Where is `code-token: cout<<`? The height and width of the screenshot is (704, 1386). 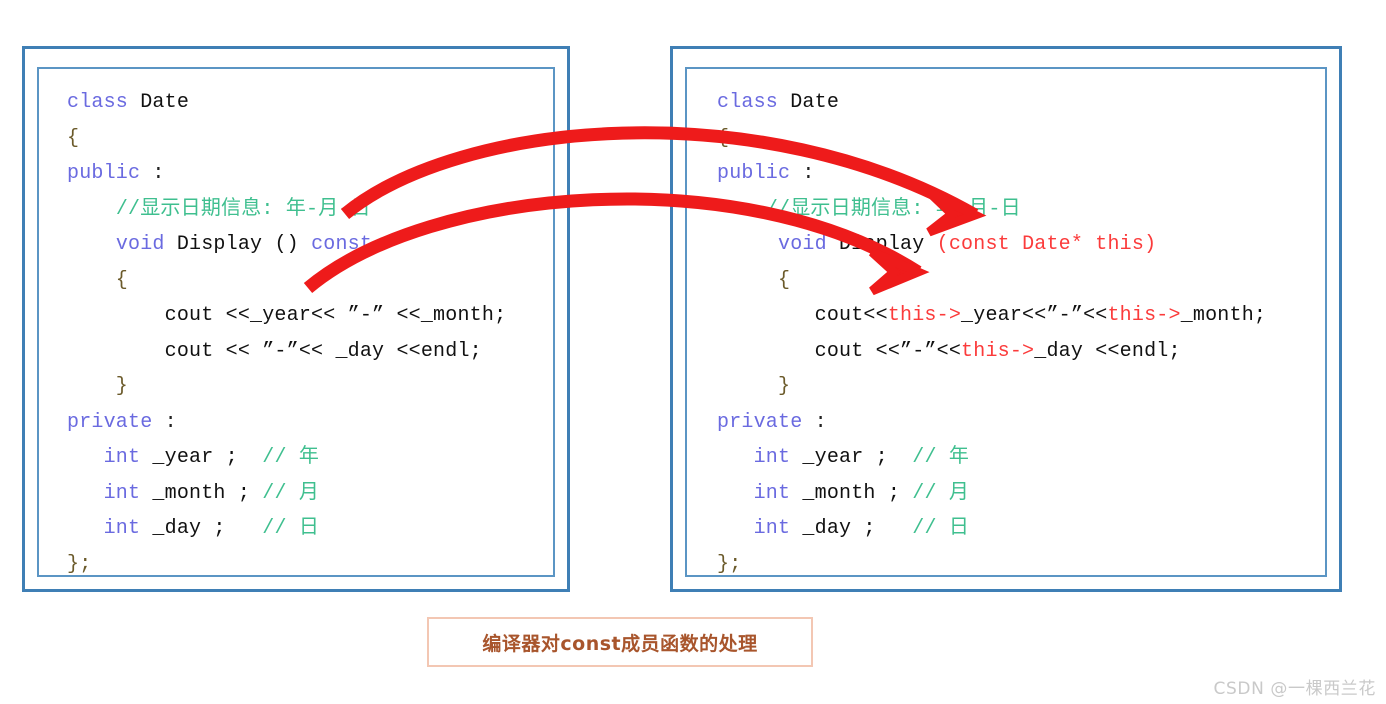
code-token: cout<< is located at coordinates (802, 315).